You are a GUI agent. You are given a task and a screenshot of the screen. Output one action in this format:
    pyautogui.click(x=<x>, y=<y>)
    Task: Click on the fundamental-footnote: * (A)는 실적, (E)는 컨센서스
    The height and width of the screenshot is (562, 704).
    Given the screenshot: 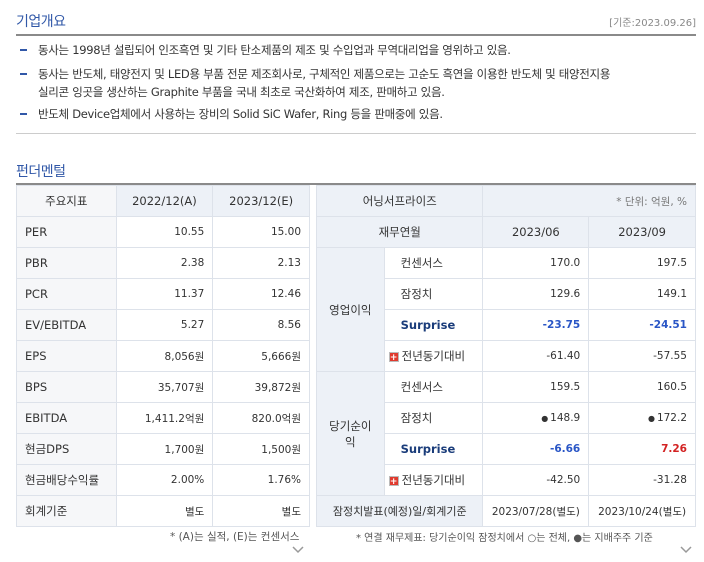 What is the action you would take?
    pyautogui.click(x=235, y=537)
    